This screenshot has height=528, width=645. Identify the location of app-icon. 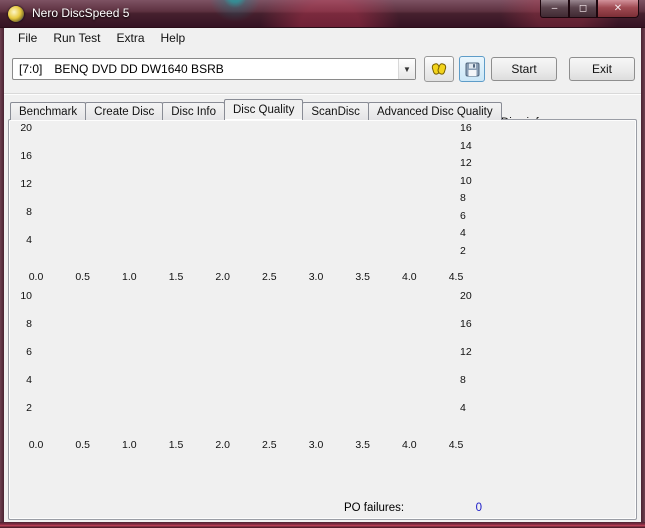
(16, 14).